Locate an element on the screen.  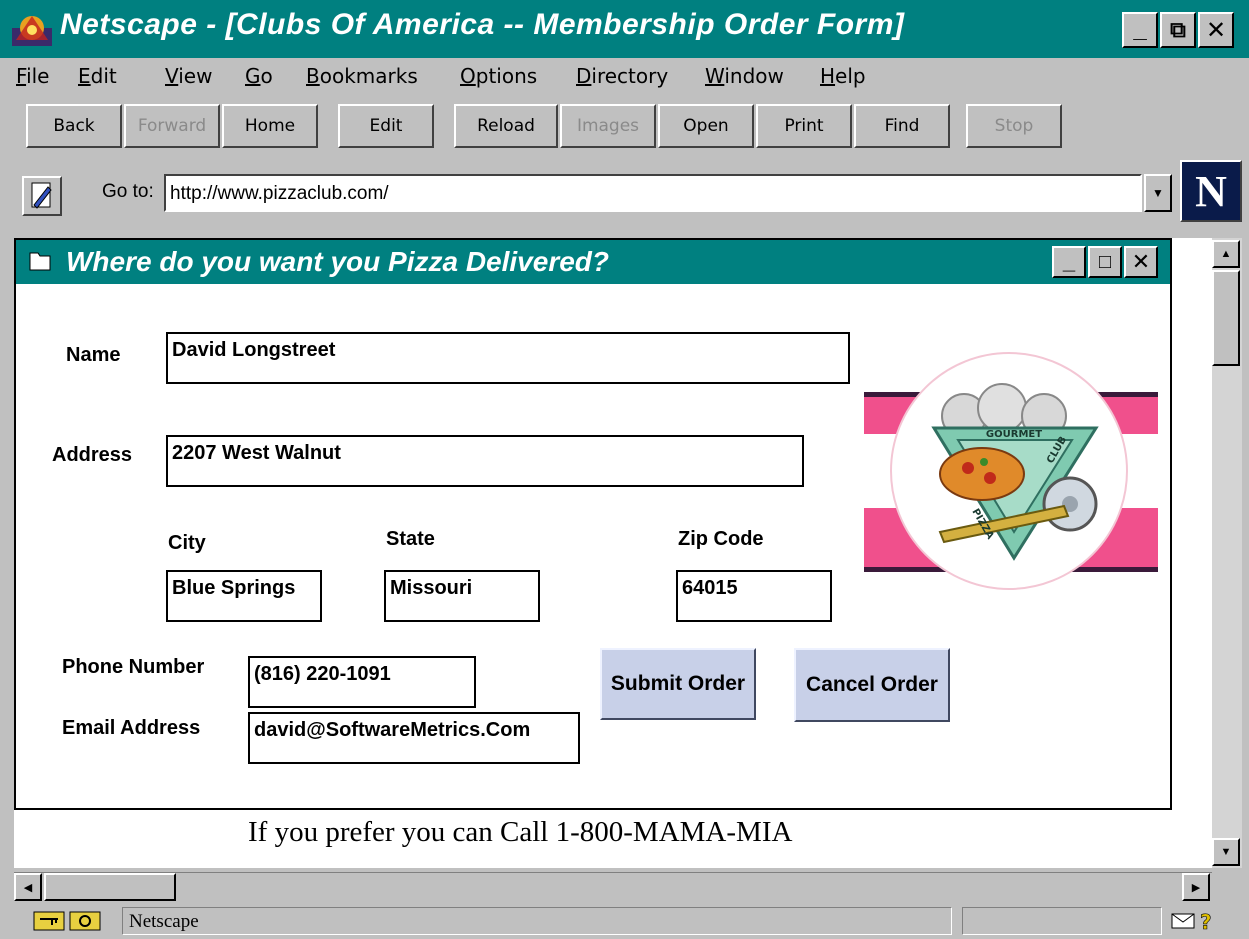
location-dropdown-icon: ▼ is located at coordinates (1158, 193).